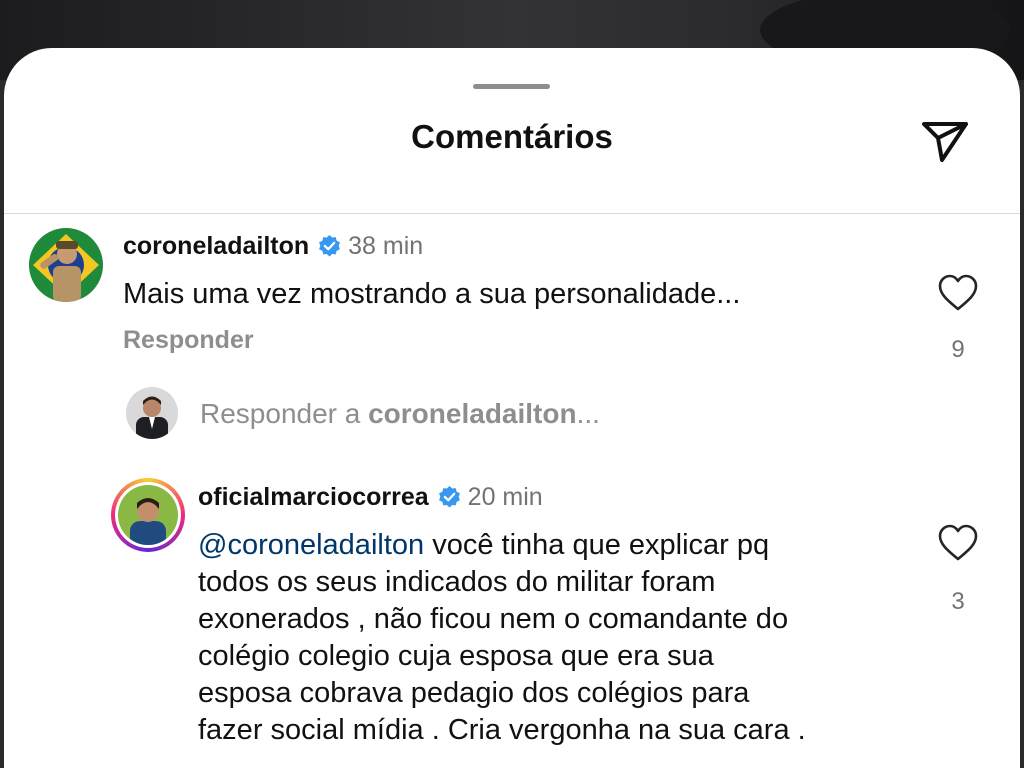 The height and width of the screenshot is (768, 1024). I want to click on comment-1-meta: coroneladailton 38 min, so click(273, 246).